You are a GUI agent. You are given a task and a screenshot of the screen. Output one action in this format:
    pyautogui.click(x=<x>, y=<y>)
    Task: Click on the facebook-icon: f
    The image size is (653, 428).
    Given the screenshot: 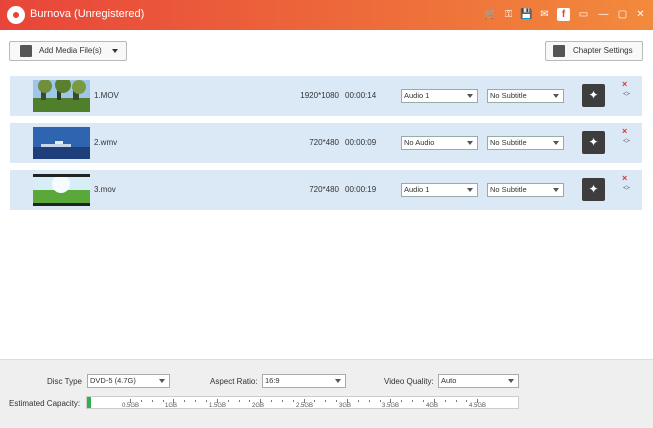 What is the action you would take?
    pyautogui.click(x=563, y=14)
    